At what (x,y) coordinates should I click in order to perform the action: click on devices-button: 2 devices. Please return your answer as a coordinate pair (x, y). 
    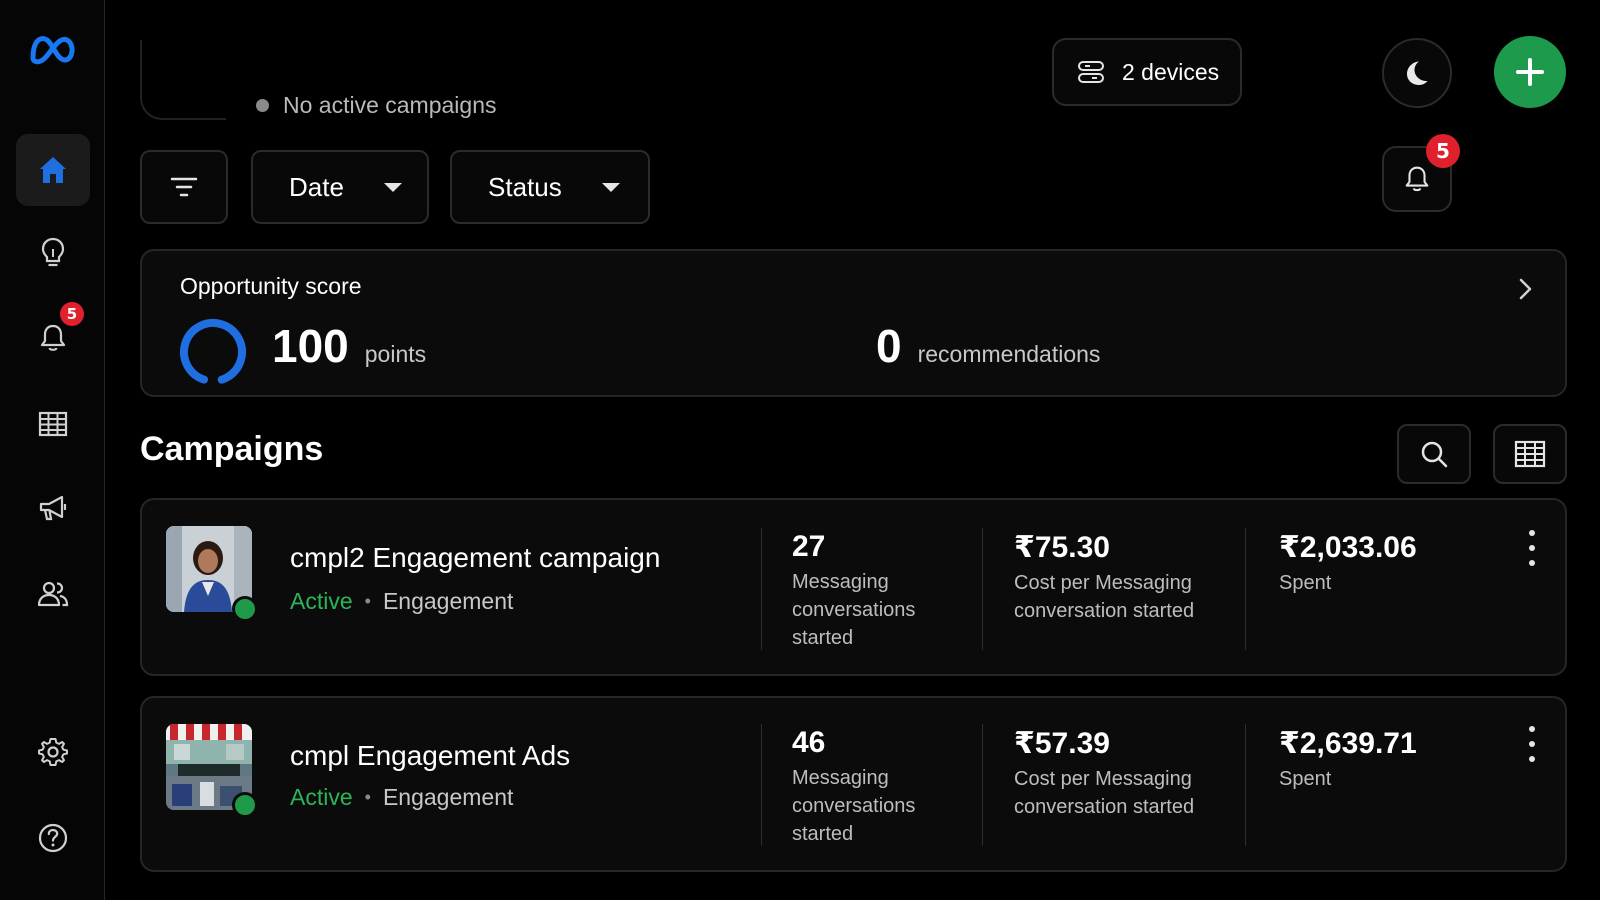
    Looking at the image, I should click on (1147, 72).